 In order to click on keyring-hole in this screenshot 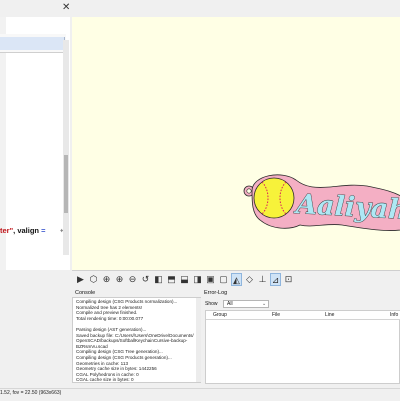, I will do `click(249, 191)`.